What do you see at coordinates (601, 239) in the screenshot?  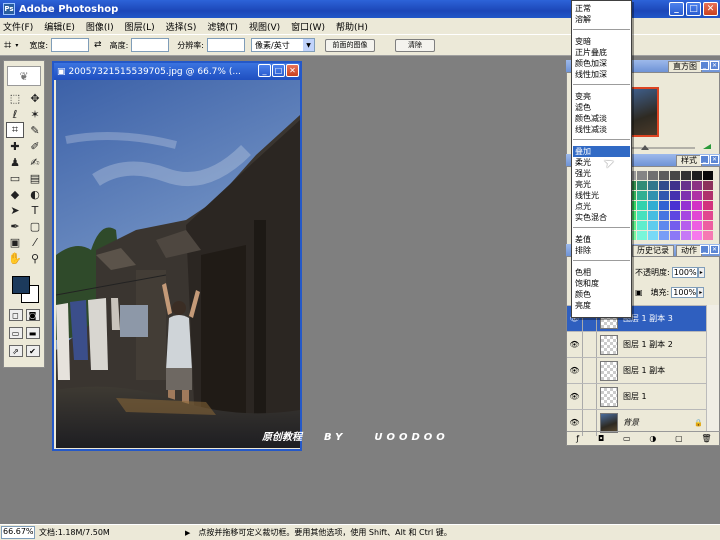 I see `blend-mode-item: 差值` at bounding box center [601, 239].